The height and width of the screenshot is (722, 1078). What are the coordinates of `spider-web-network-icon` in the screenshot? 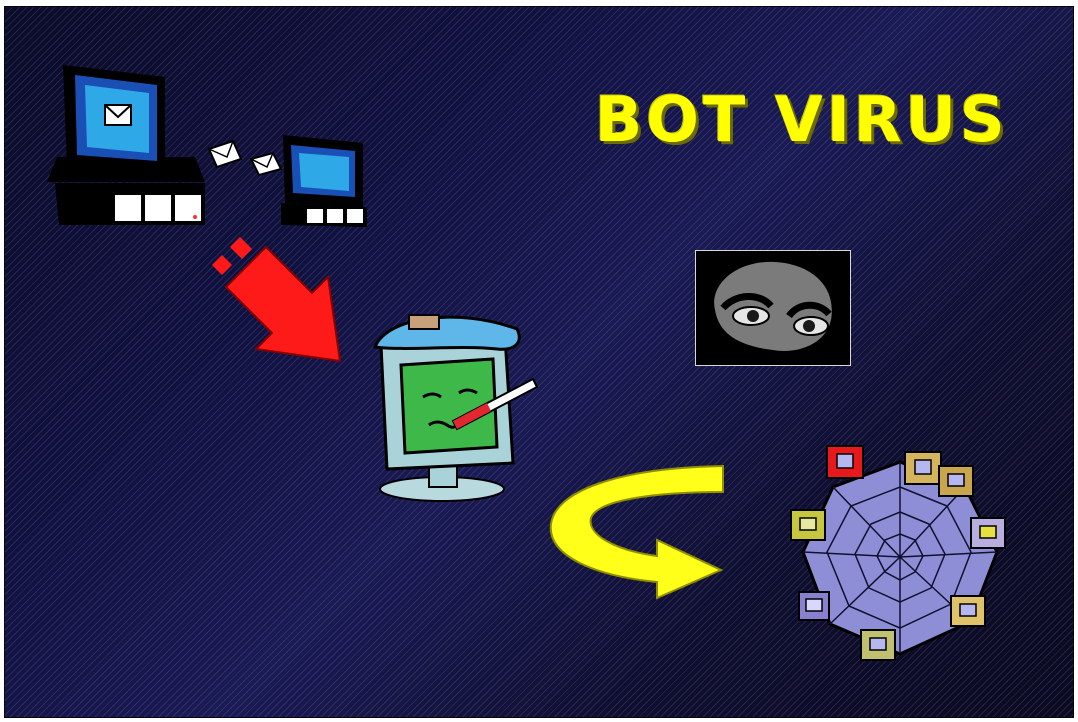 It's located at (898, 553).